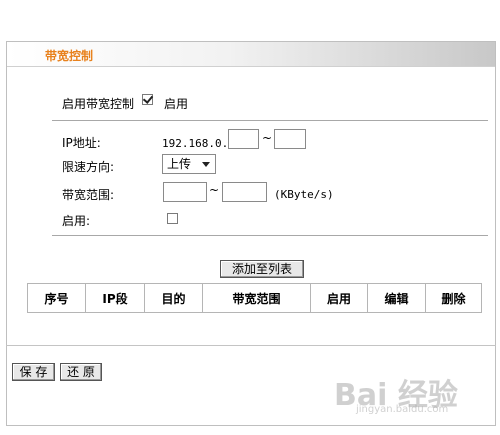 The width and height of the screenshot is (500, 435). What do you see at coordinates (244, 192) in the screenshot?
I see `bandwidth-max-input` at bounding box center [244, 192].